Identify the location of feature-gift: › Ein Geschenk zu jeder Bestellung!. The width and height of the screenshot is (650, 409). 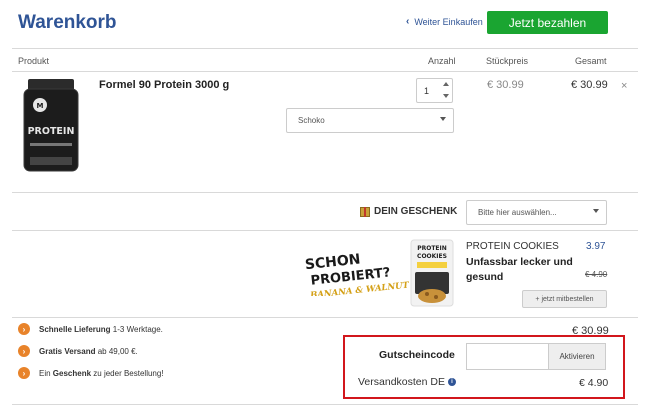
(91, 373).